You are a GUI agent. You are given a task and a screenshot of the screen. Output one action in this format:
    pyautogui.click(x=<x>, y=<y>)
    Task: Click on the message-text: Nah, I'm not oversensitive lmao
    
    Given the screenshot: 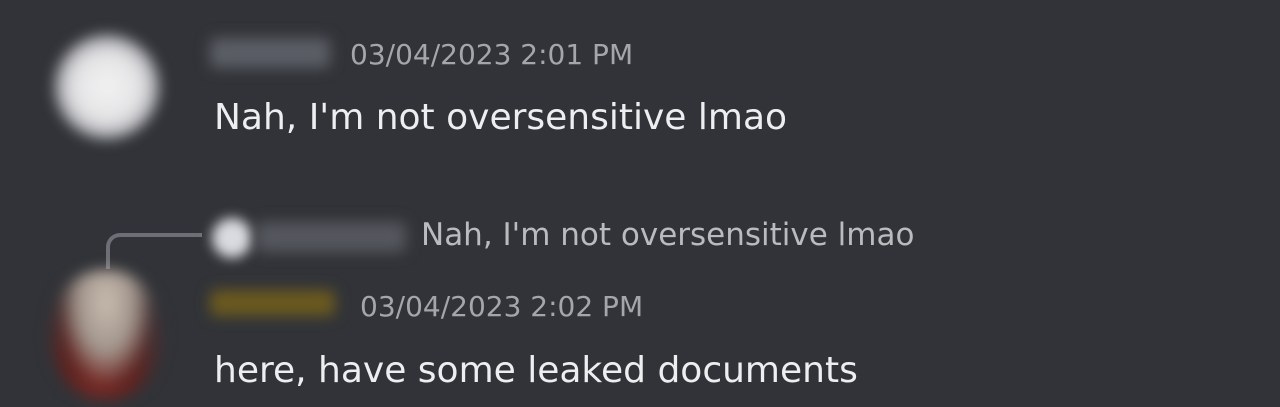 What is the action you would take?
    pyautogui.click(x=501, y=117)
    